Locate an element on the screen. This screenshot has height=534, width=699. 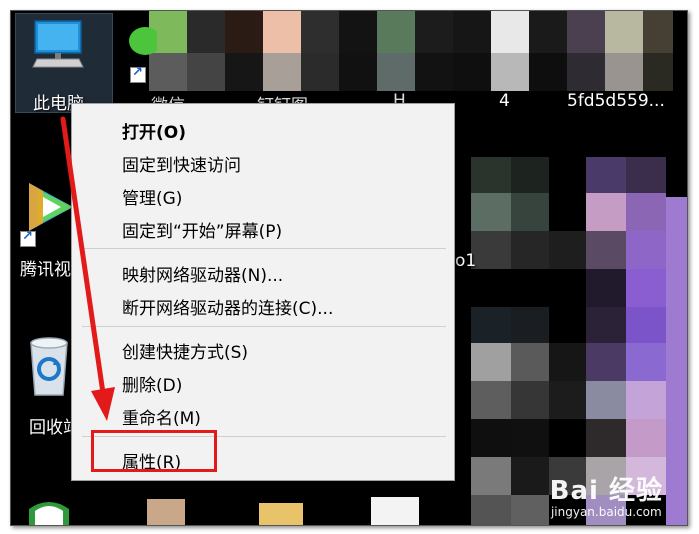
watermark-logo: Bai 经验 is located at coordinates (606, 491).